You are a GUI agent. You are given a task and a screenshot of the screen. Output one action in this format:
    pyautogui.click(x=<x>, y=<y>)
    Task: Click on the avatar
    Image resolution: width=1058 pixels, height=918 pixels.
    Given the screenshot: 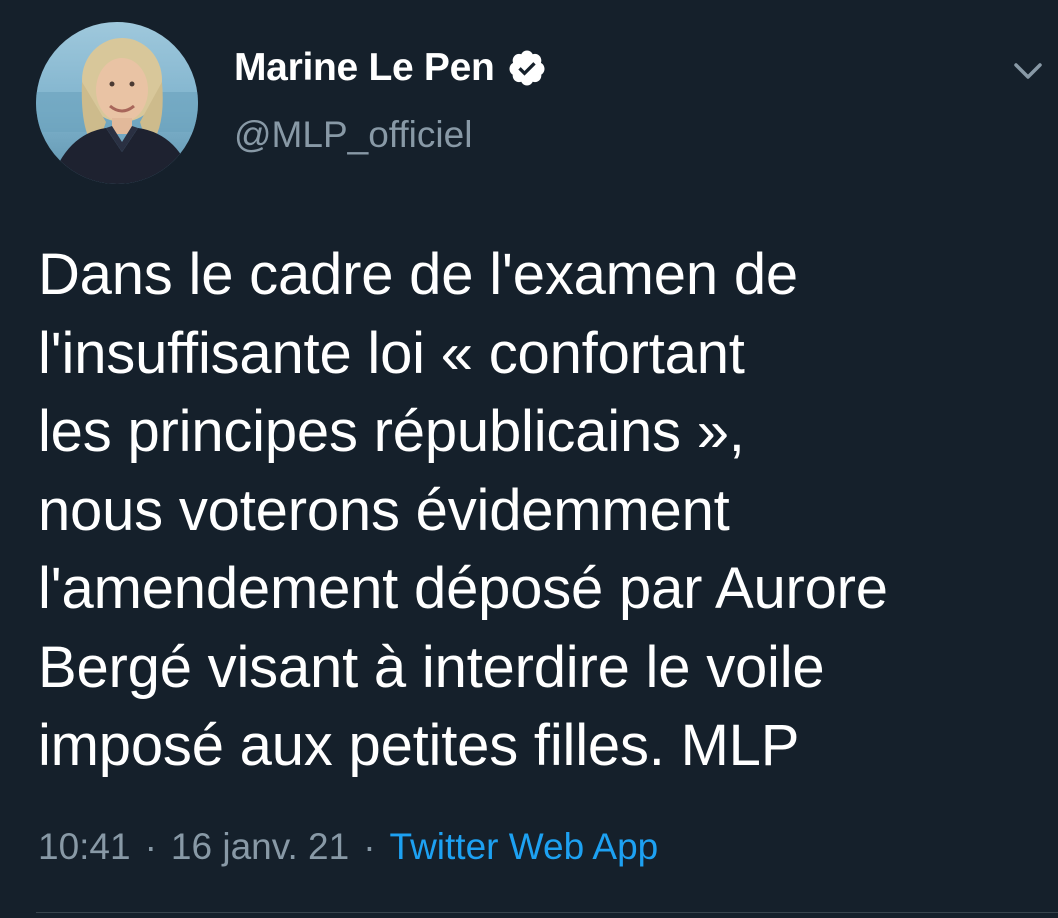 What is the action you would take?
    pyautogui.click(x=117, y=103)
    